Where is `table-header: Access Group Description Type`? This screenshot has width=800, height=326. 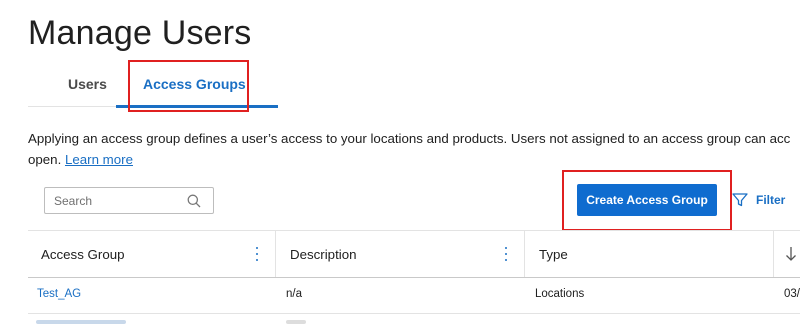
table-header: Access Group Description Type is located at coordinates (414, 254).